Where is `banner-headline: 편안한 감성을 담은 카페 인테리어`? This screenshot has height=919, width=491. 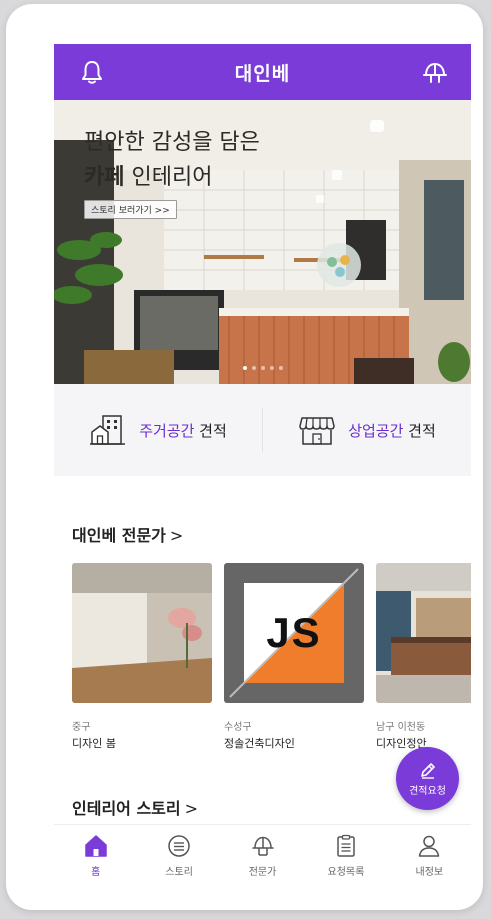
banner-headline: 편안한 감성을 담은 카페 인테리어 is located at coordinates (172, 160).